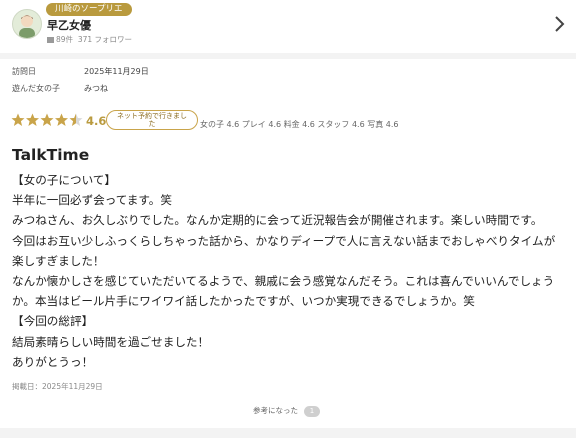 The width and height of the screenshot is (576, 438). Describe the element at coordinates (116, 71) in the screenshot. I see `visit-date-value: 2025年11月29日` at that location.